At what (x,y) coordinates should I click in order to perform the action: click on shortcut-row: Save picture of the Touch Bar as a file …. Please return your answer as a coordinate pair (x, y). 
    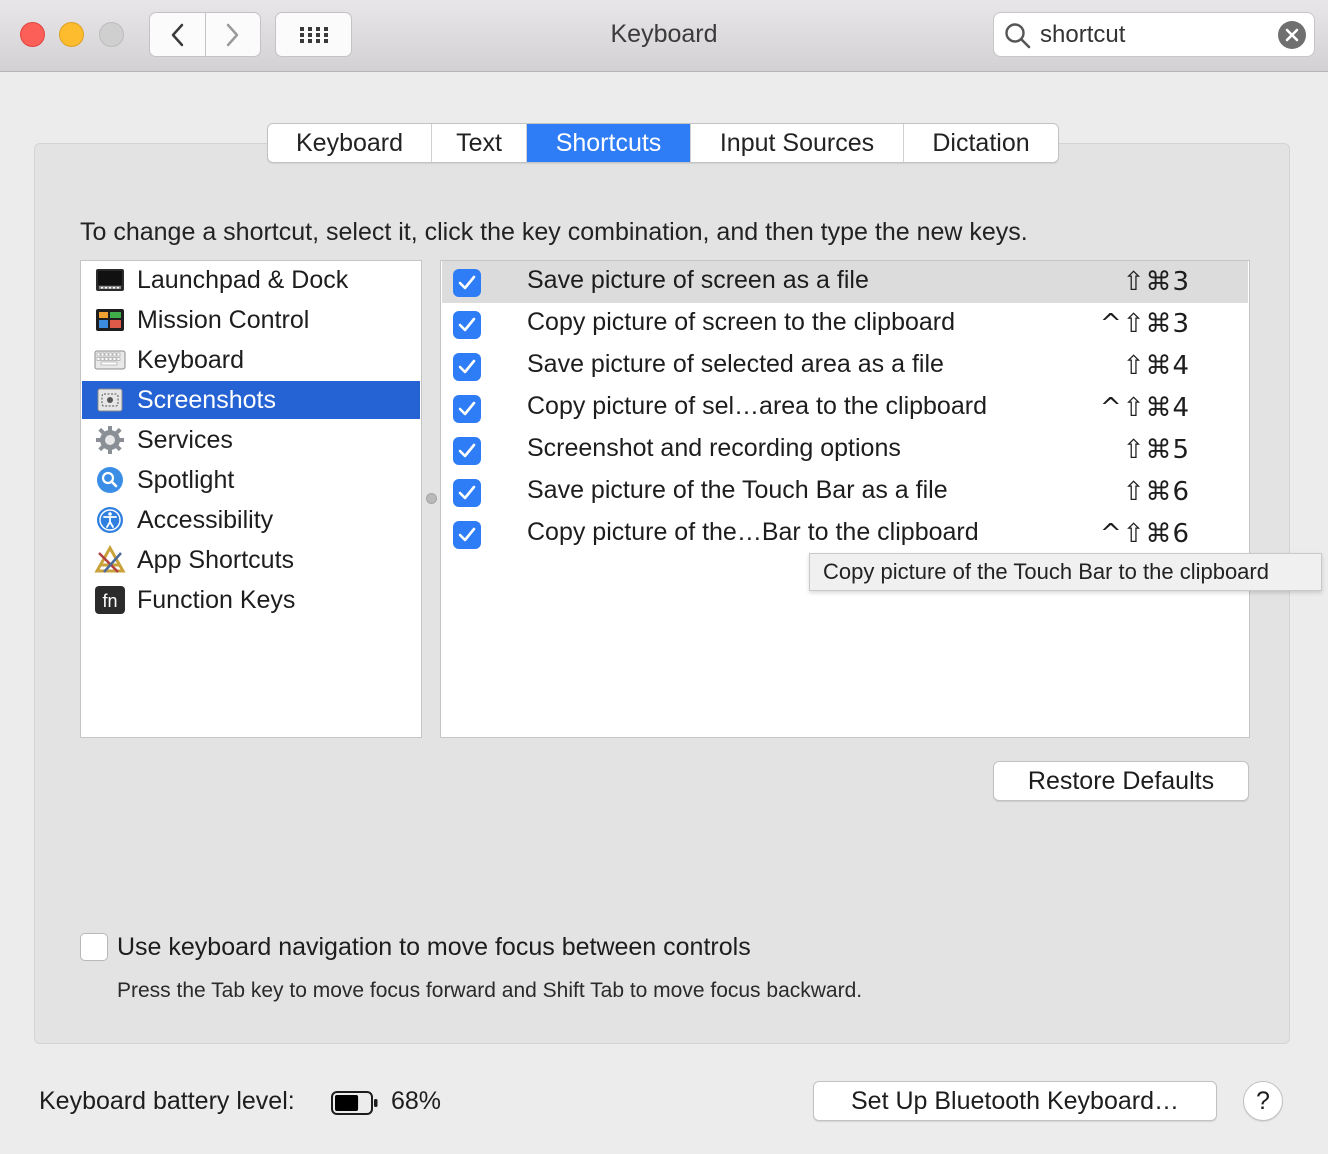
    Looking at the image, I should click on (845, 492).